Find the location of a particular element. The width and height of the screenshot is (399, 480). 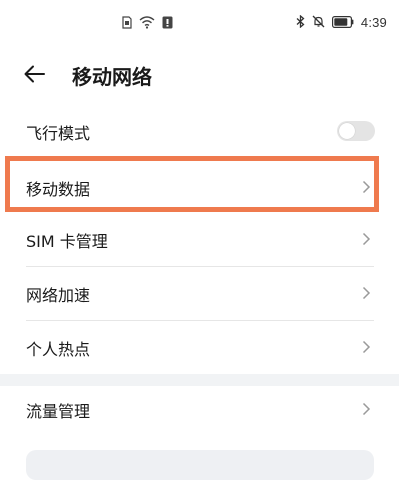

app-header: 移动网络 is located at coordinates (199, 74).